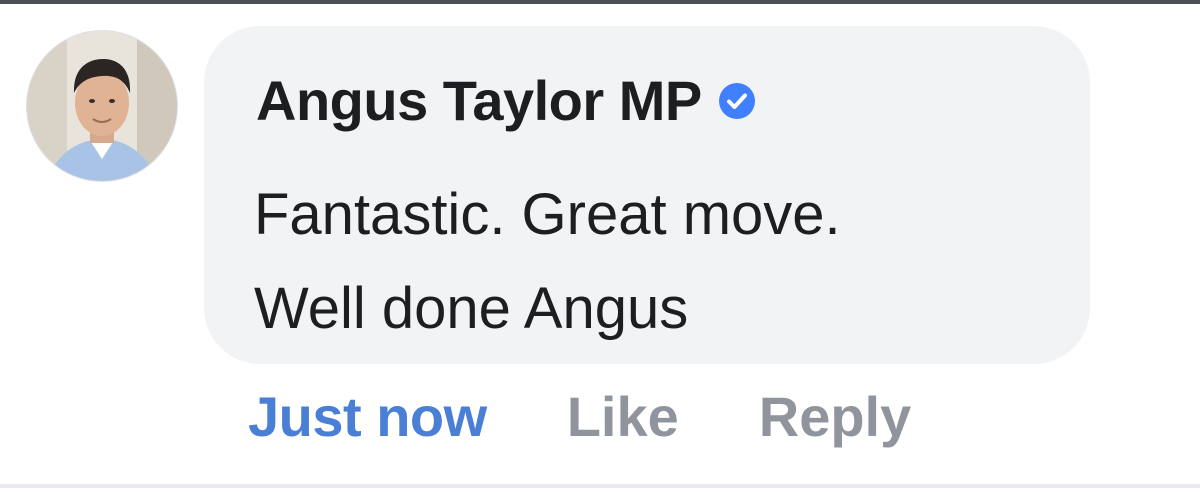  Describe the element at coordinates (600, 2) in the screenshot. I see `top-divider` at that location.